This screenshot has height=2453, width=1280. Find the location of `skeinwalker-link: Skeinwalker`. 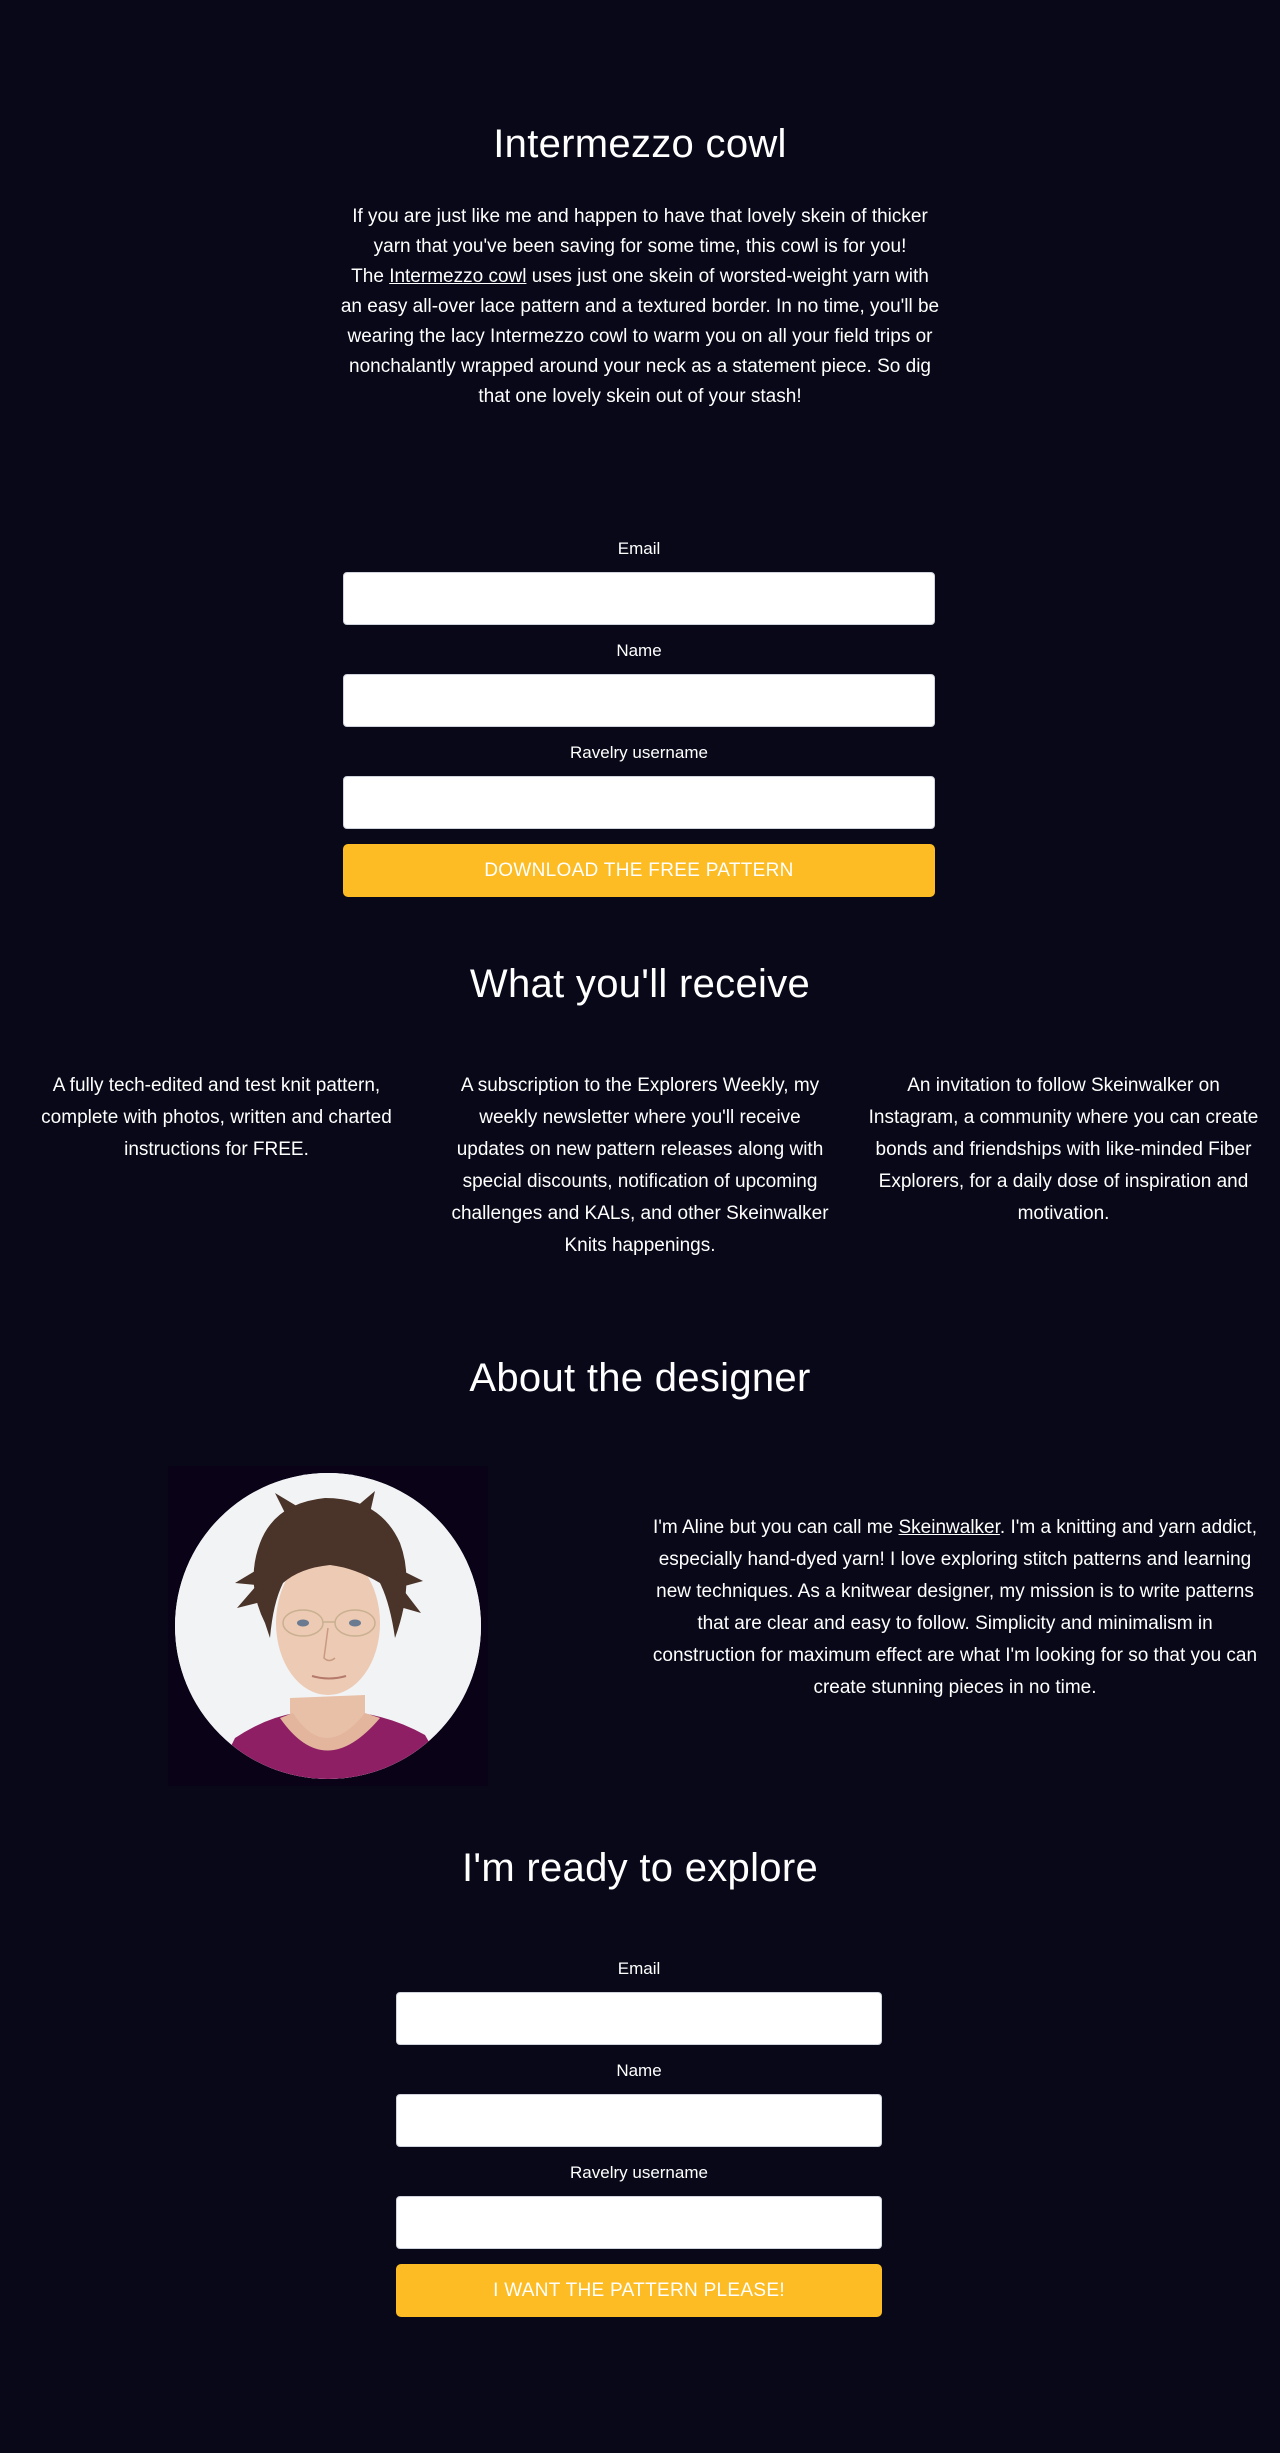

skeinwalker-link: Skeinwalker is located at coordinates (949, 1527).